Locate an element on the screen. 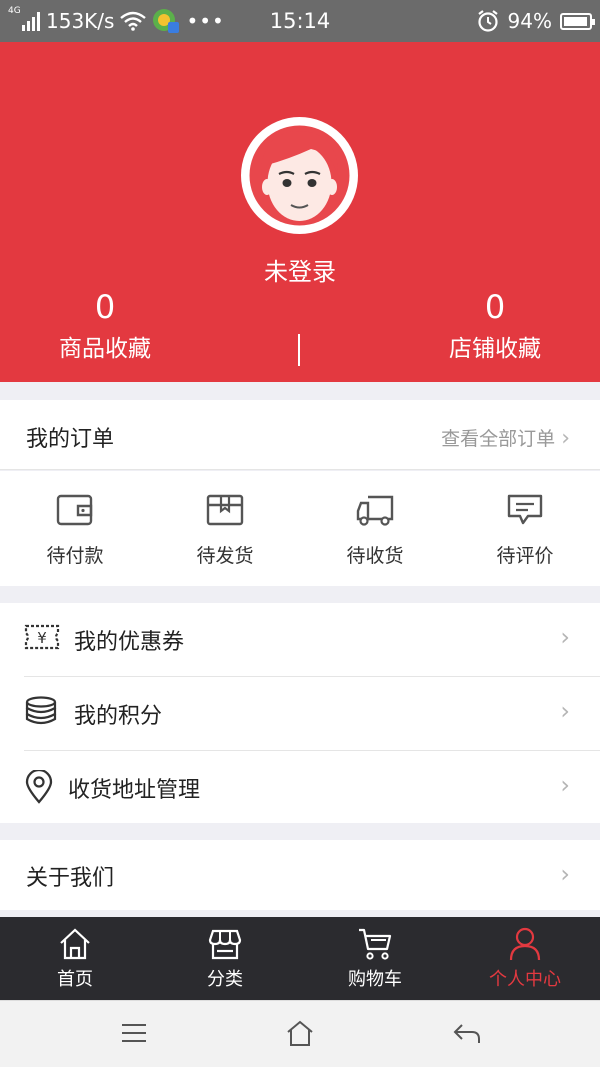 This screenshot has width=600, height=1067. tab-category: 分类 is located at coordinates (225, 958).